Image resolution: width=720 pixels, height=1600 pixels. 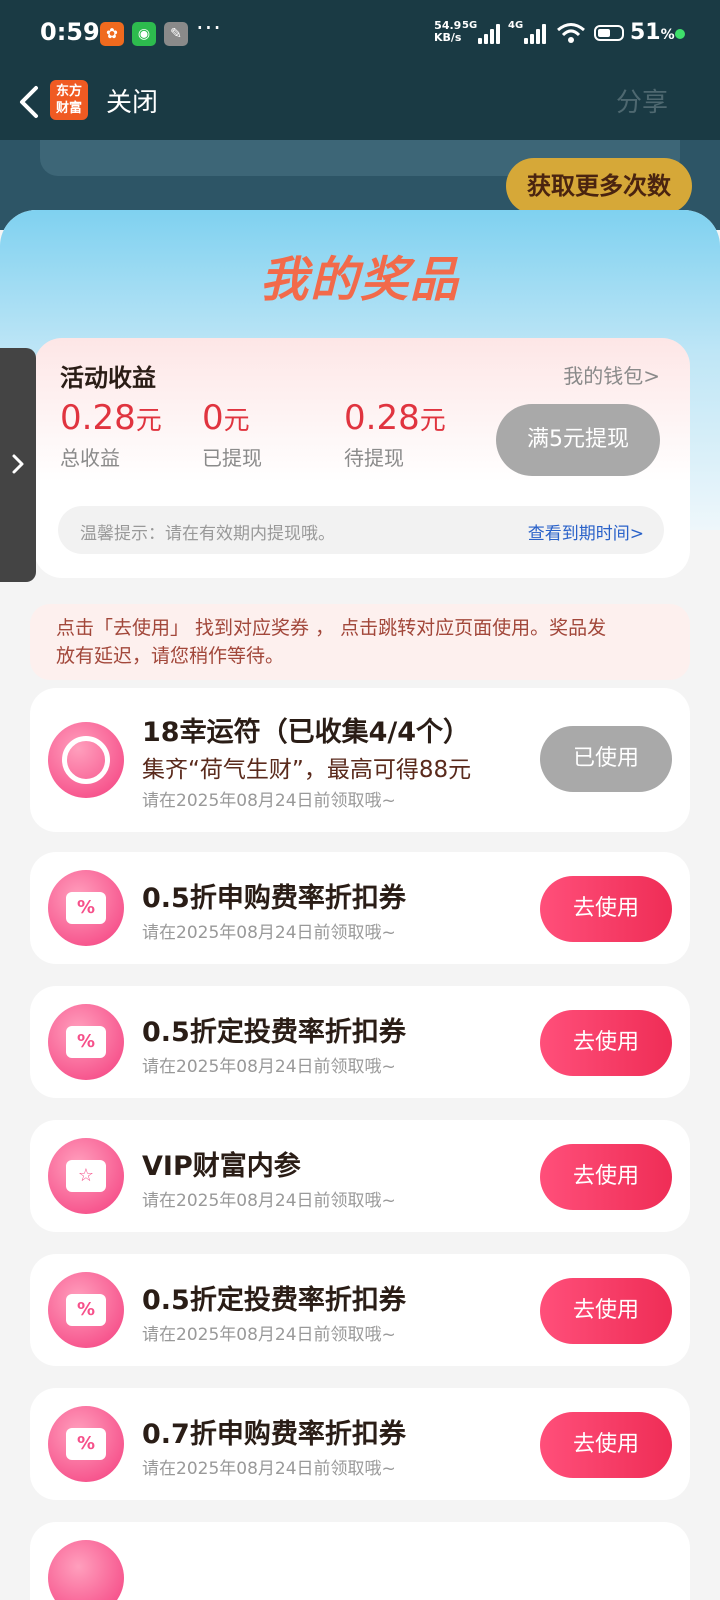 I want to click on app-notification-icon: ✿, so click(x=112, y=34).